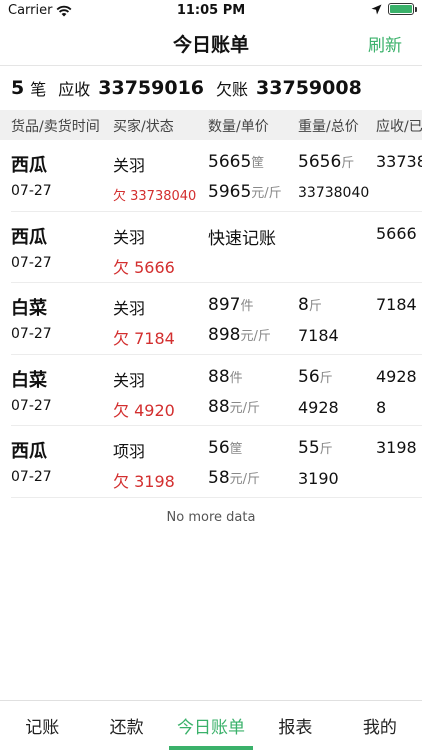  Describe the element at coordinates (242, 238) in the screenshot. I see `quantity-value: 快速记账` at that location.